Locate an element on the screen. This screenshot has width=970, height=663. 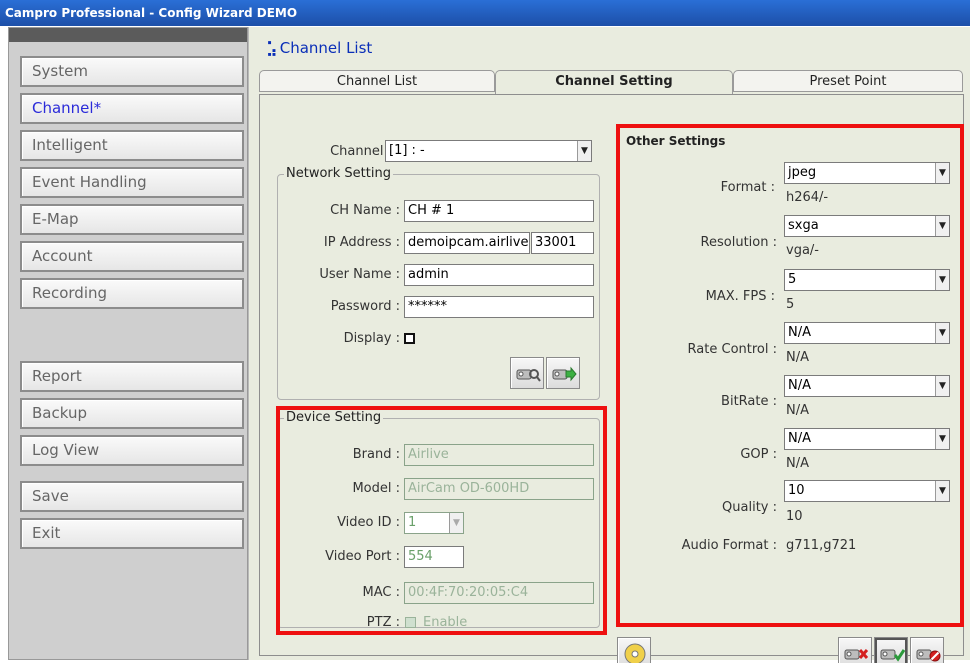
network-setting-legend: Network Setting is located at coordinates (338, 173).